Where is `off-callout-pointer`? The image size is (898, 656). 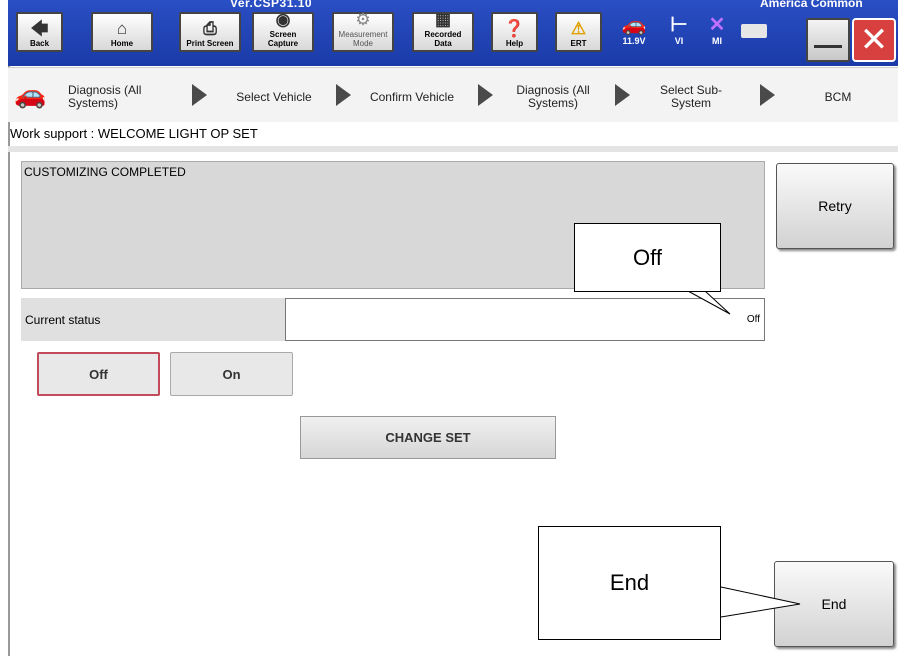
off-callout-pointer is located at coordinates (709, 302).